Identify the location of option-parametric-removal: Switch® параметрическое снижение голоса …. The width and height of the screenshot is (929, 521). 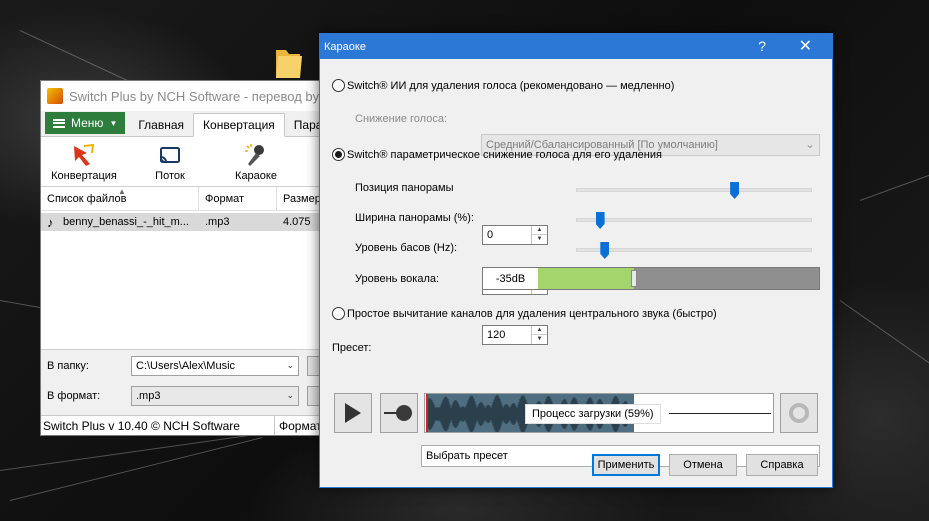
(497, 154).